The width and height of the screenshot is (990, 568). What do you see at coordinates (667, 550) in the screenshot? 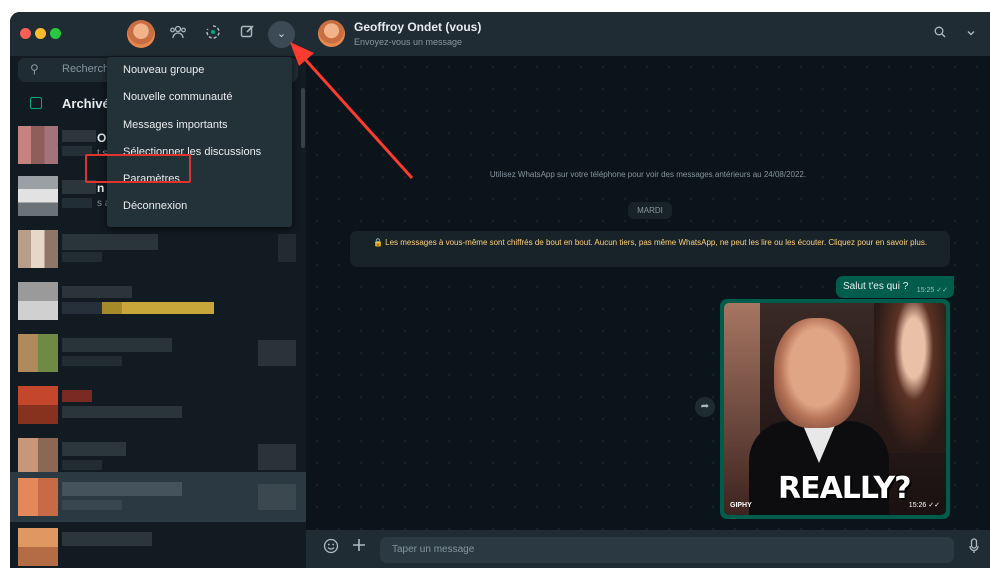
I see `message-input: Taper un message` at bounding box center [667, 550].